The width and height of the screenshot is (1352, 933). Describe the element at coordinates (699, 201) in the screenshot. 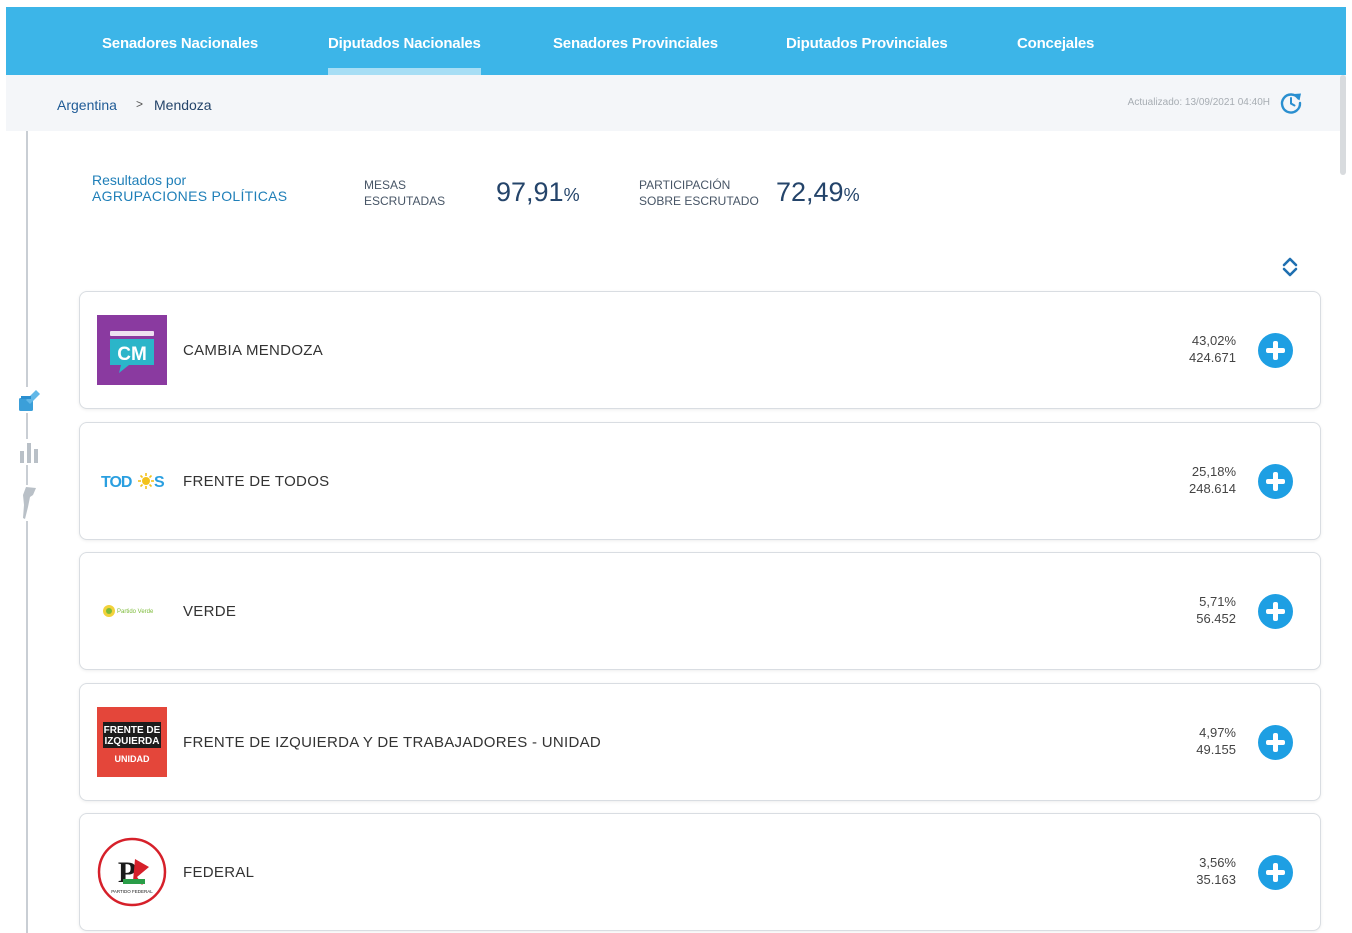

I see `participacion-label-line-2: SOBRE ESCRUTADO` at that location.